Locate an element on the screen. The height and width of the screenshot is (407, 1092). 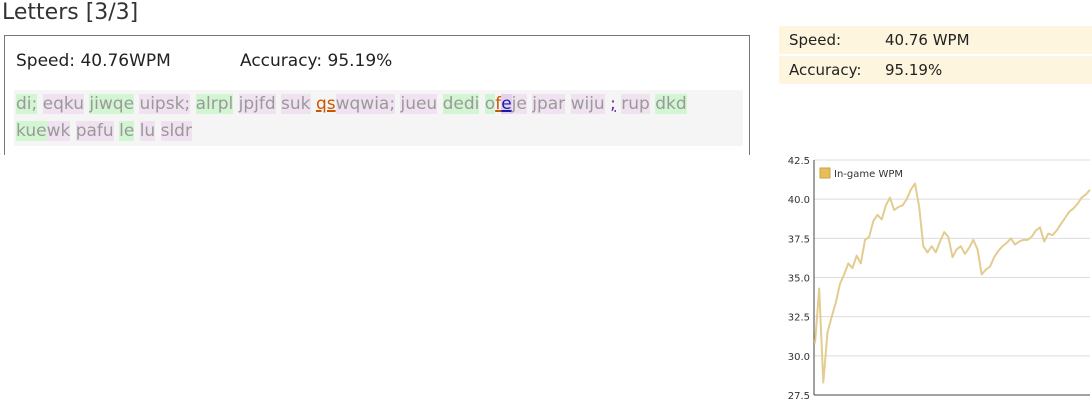
summary-speed-value: 40.76 WPM is located at coordinates (927, 40).